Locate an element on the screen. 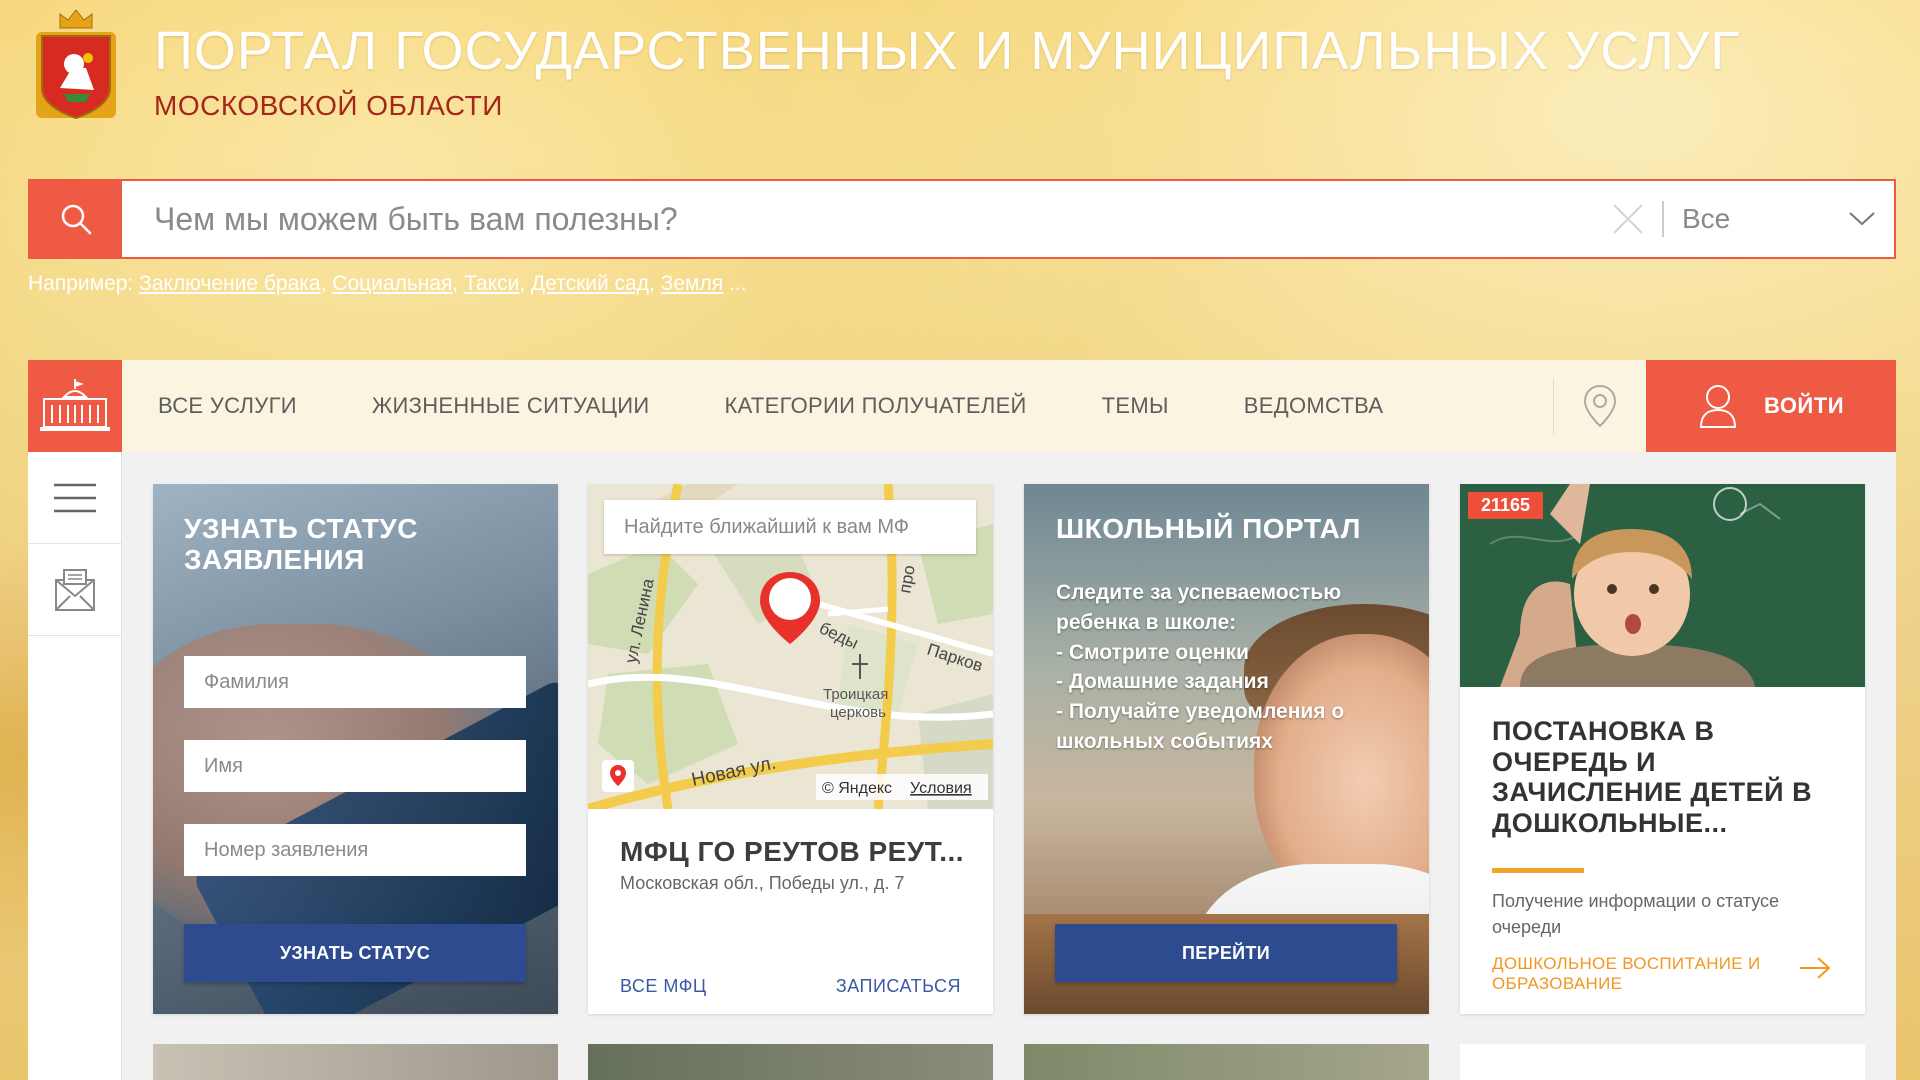 The height and width of the screenshot is (1080, 1920). search-icon is located at coordinates (76, 219).